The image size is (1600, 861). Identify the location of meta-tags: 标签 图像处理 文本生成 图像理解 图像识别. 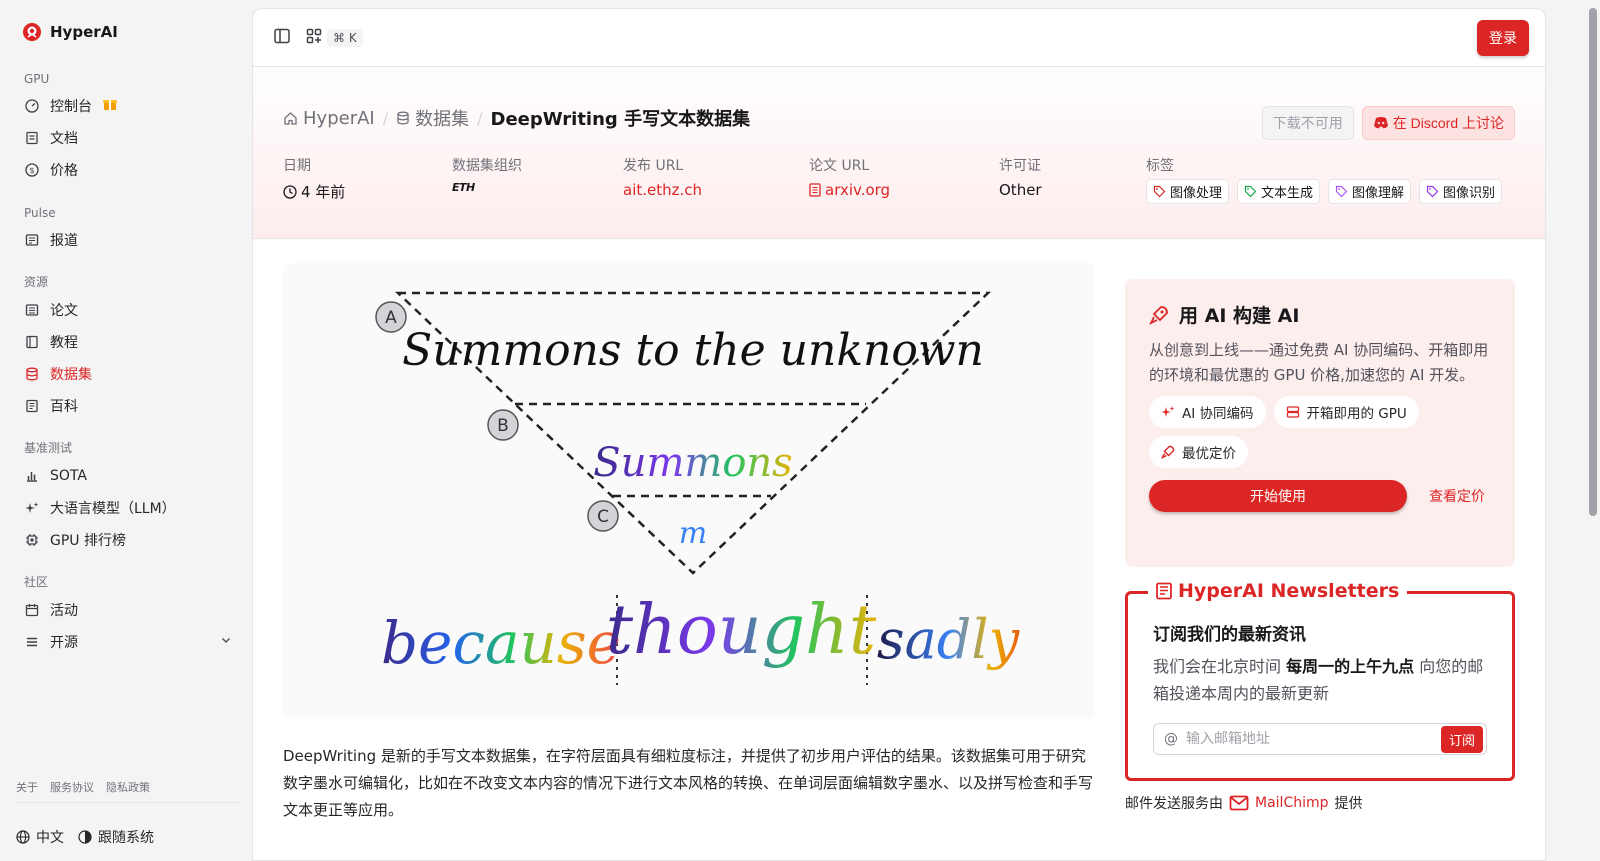
(1324, 179).